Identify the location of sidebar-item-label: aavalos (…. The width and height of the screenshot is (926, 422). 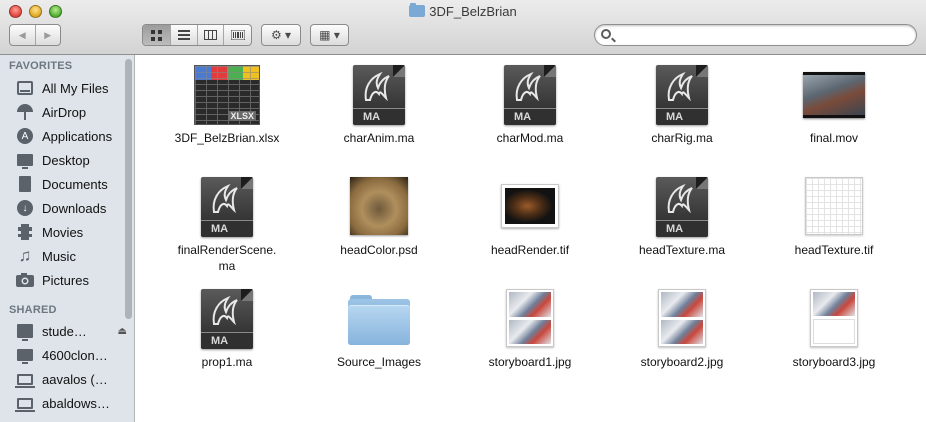
(75, 379).